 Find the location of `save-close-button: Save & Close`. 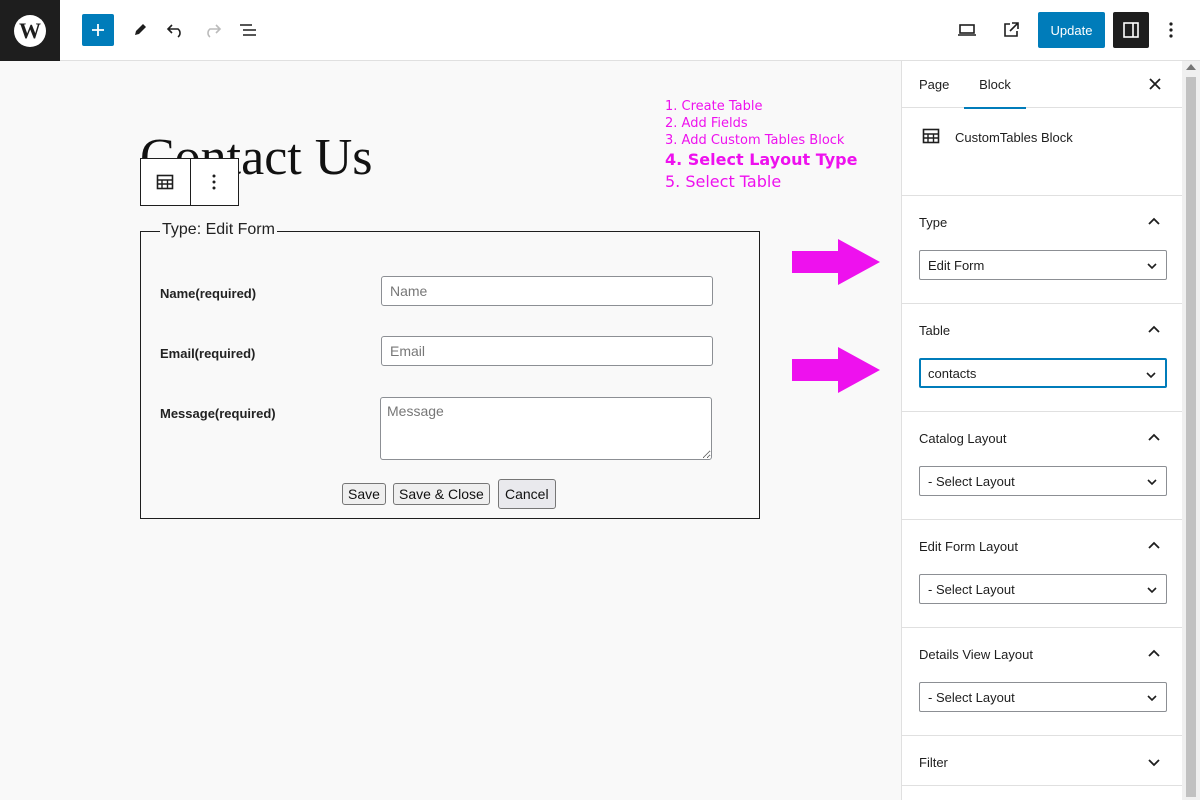

save-close-button: Save & Close is located at coordinates (441, 494).